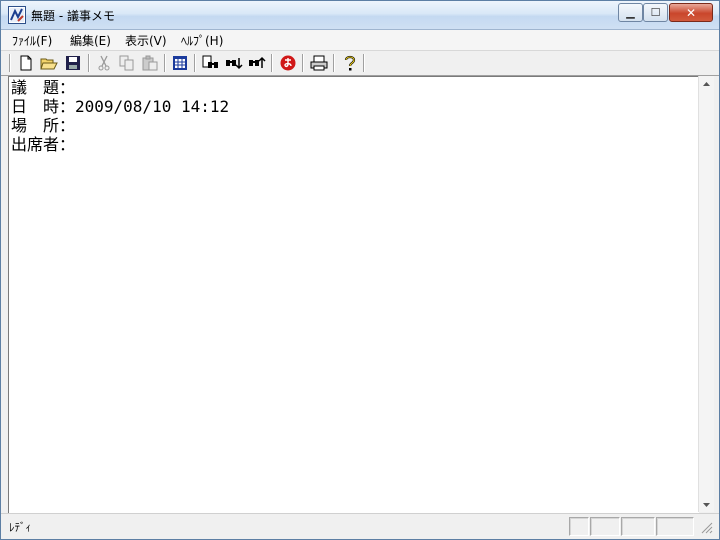 Image resolution: width=720 pixels, height=540 pixels. I want to click on copy-icon, so click(127, 63).